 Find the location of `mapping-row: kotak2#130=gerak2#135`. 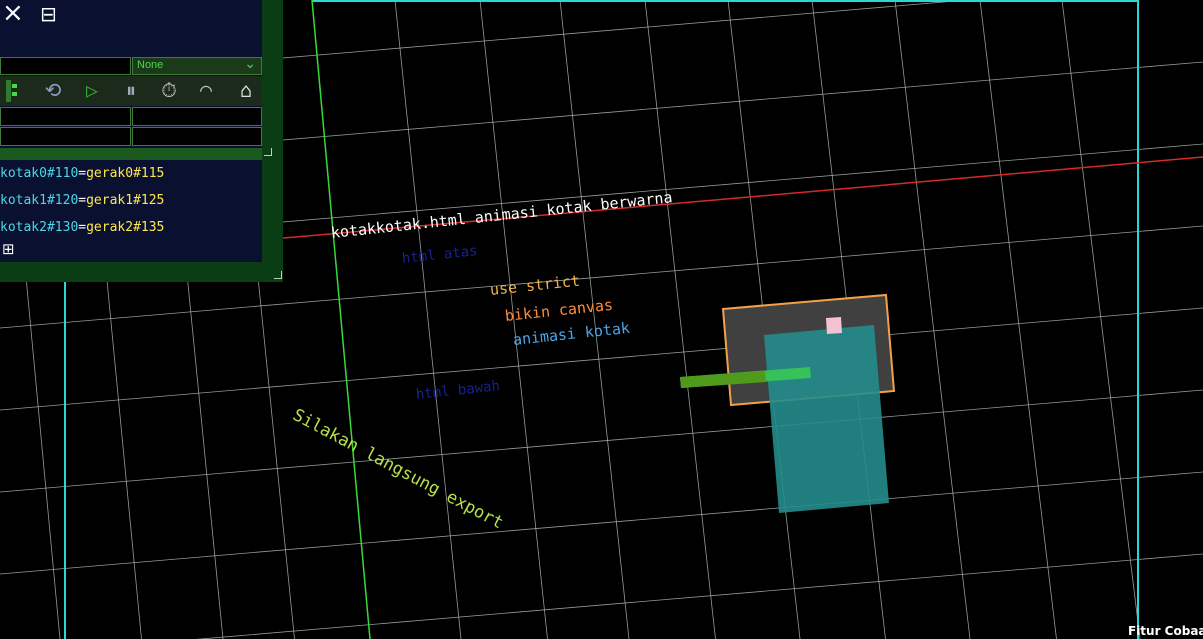

mapping-row: kotak2#130=gerak2#135 is located at coordinates (82, 228).